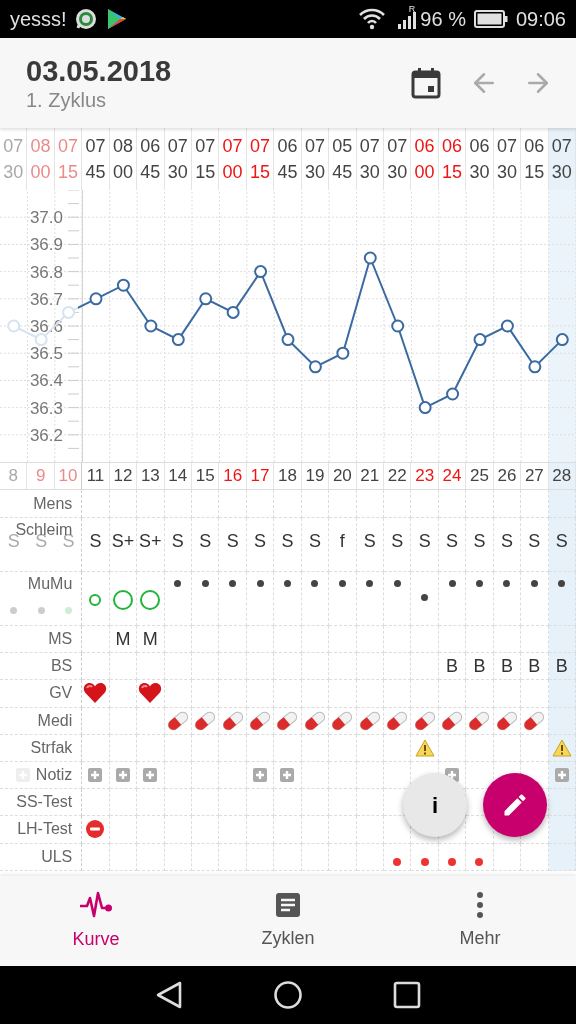 This screenshot has width=576, height=1024. I want to click on row-label: Notiz, so click(54, 775).